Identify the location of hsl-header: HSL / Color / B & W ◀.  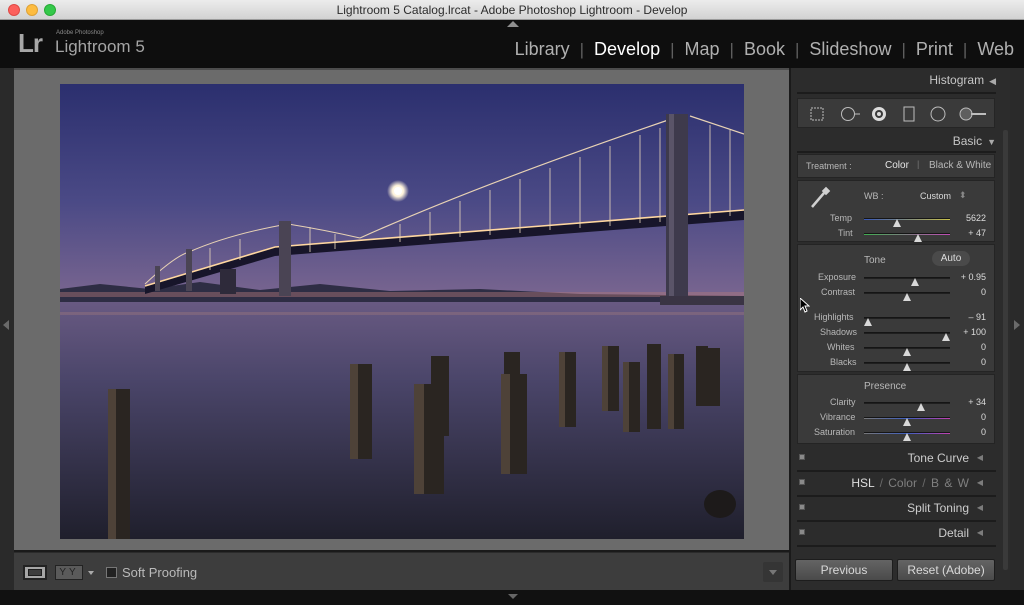
(895, 483).